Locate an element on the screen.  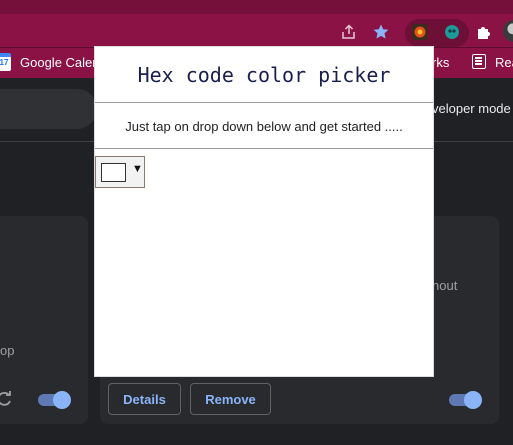
profile-avatar is located at coordinates (508, 31).